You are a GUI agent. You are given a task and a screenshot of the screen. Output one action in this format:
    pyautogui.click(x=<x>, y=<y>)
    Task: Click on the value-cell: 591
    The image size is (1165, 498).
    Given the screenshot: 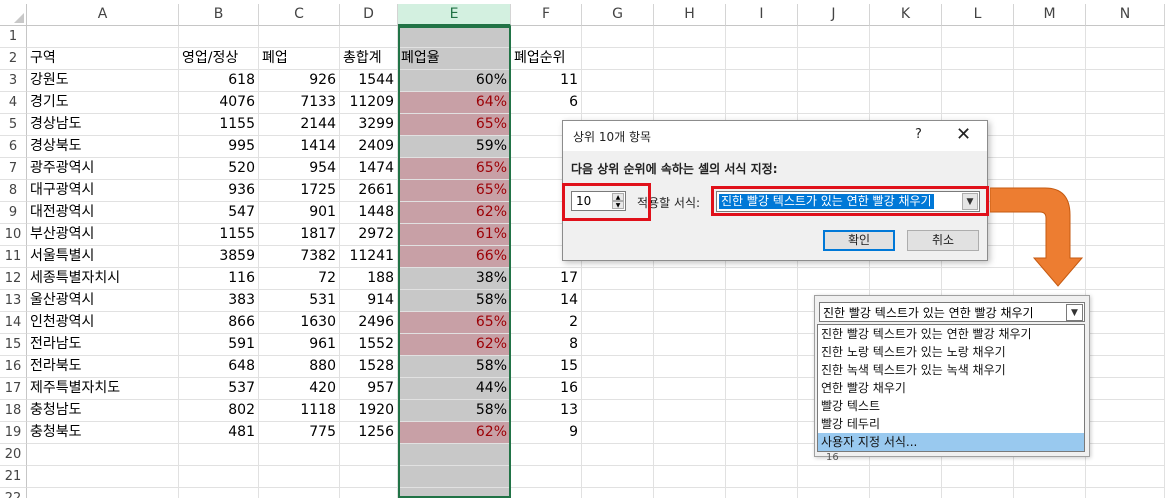 What is the action you would take?
    pyautogui.click(x=219, y=345)
    